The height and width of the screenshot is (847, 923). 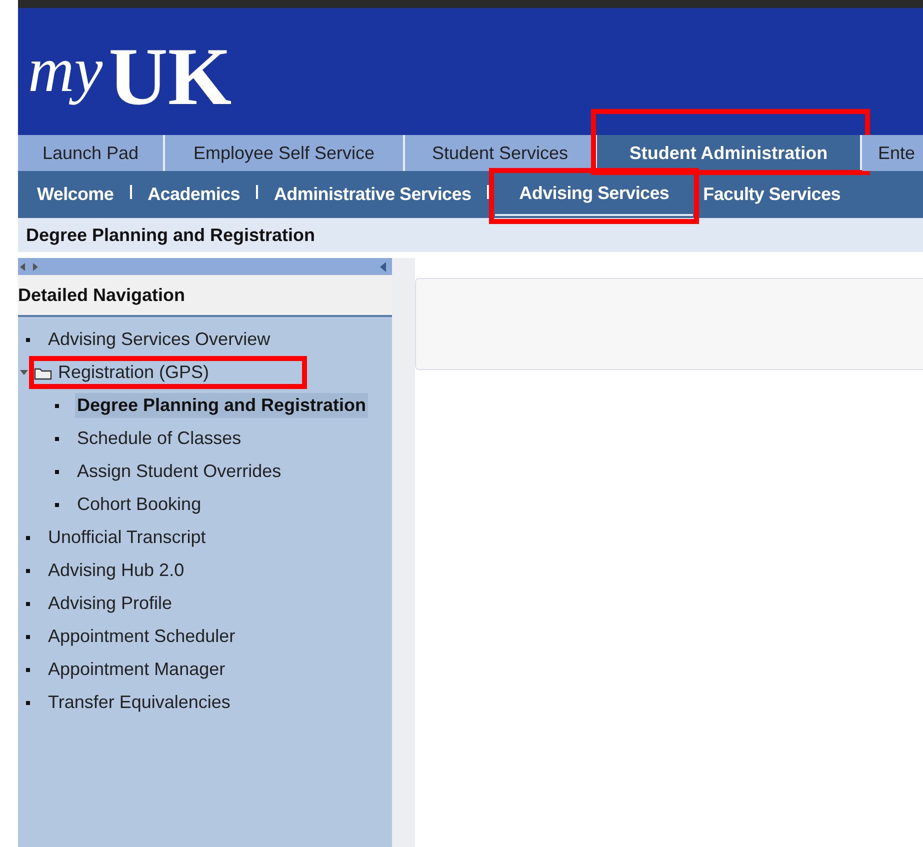 What do you see at coordinates (285, 153) in the screenshot?
I see `tab: Employee Self Service` at bounding box center [285, 153].